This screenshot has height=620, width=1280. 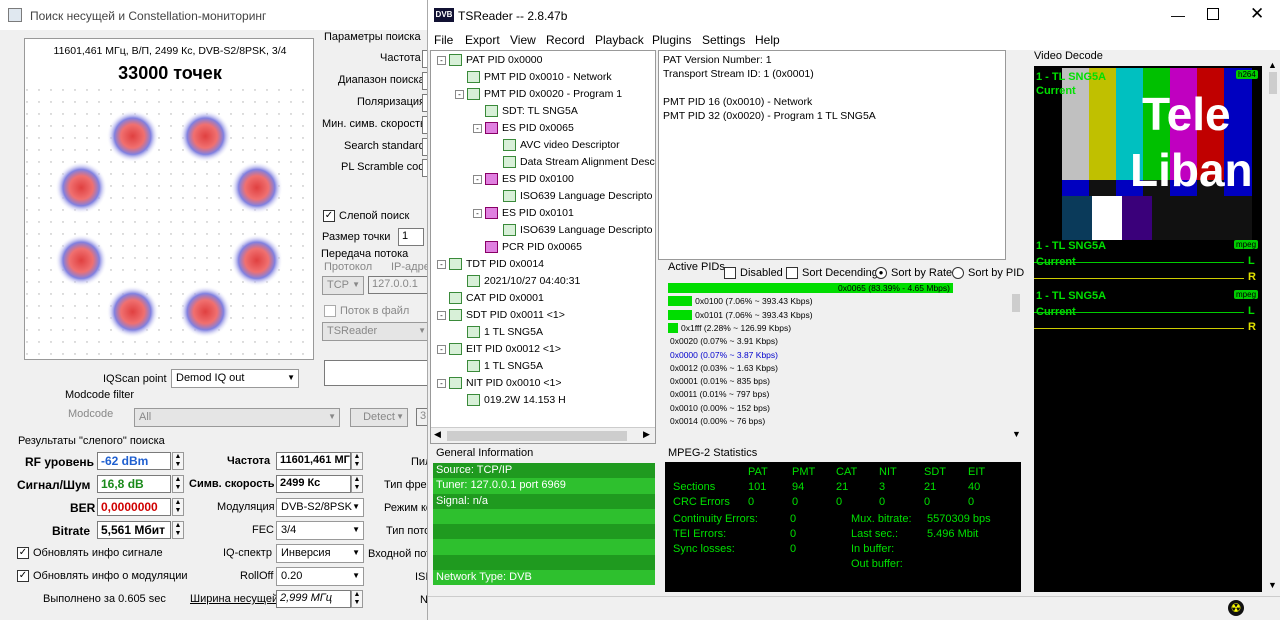 What do you see at coordinates (619, 40) in the screenshot?
I see `menu-playback: Playback` at bounding box center [619, 40].